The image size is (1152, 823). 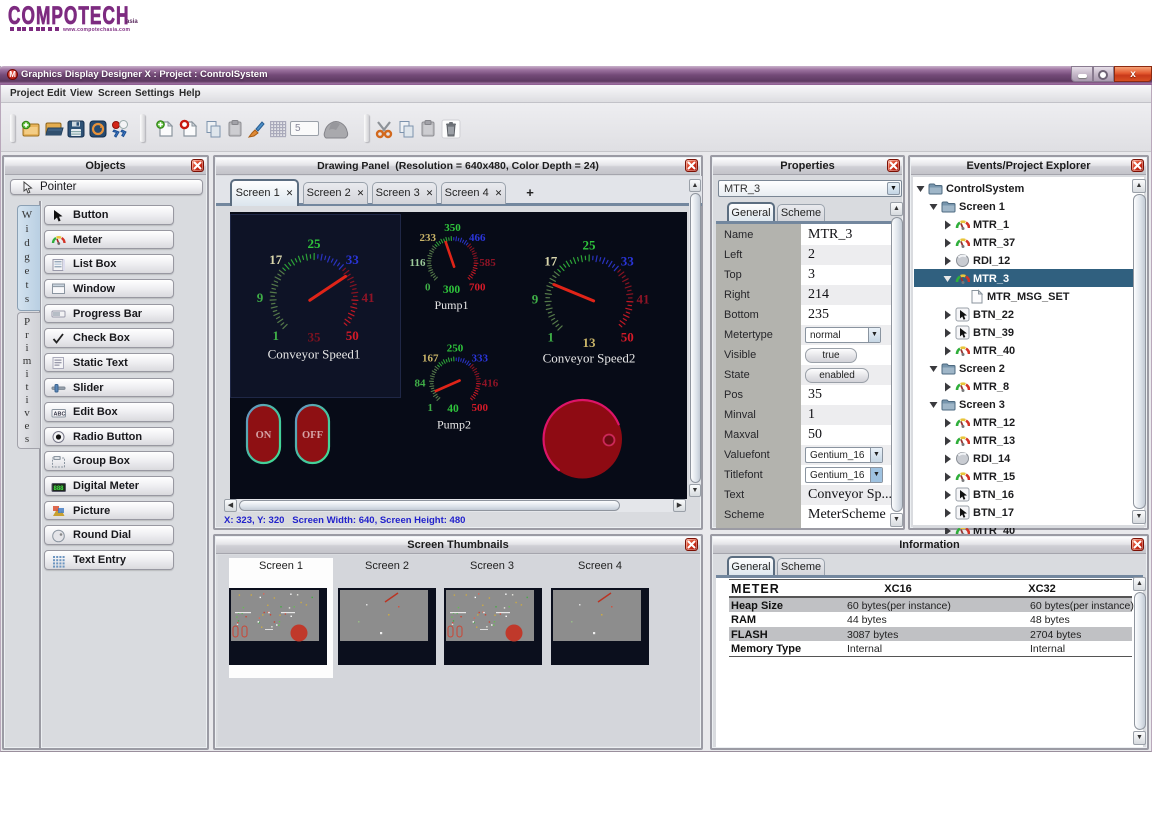 What do you see at coordinates (451, 305) in the screenshot?
I see `svg-text: Pump1` at bounding box center [451, 305].